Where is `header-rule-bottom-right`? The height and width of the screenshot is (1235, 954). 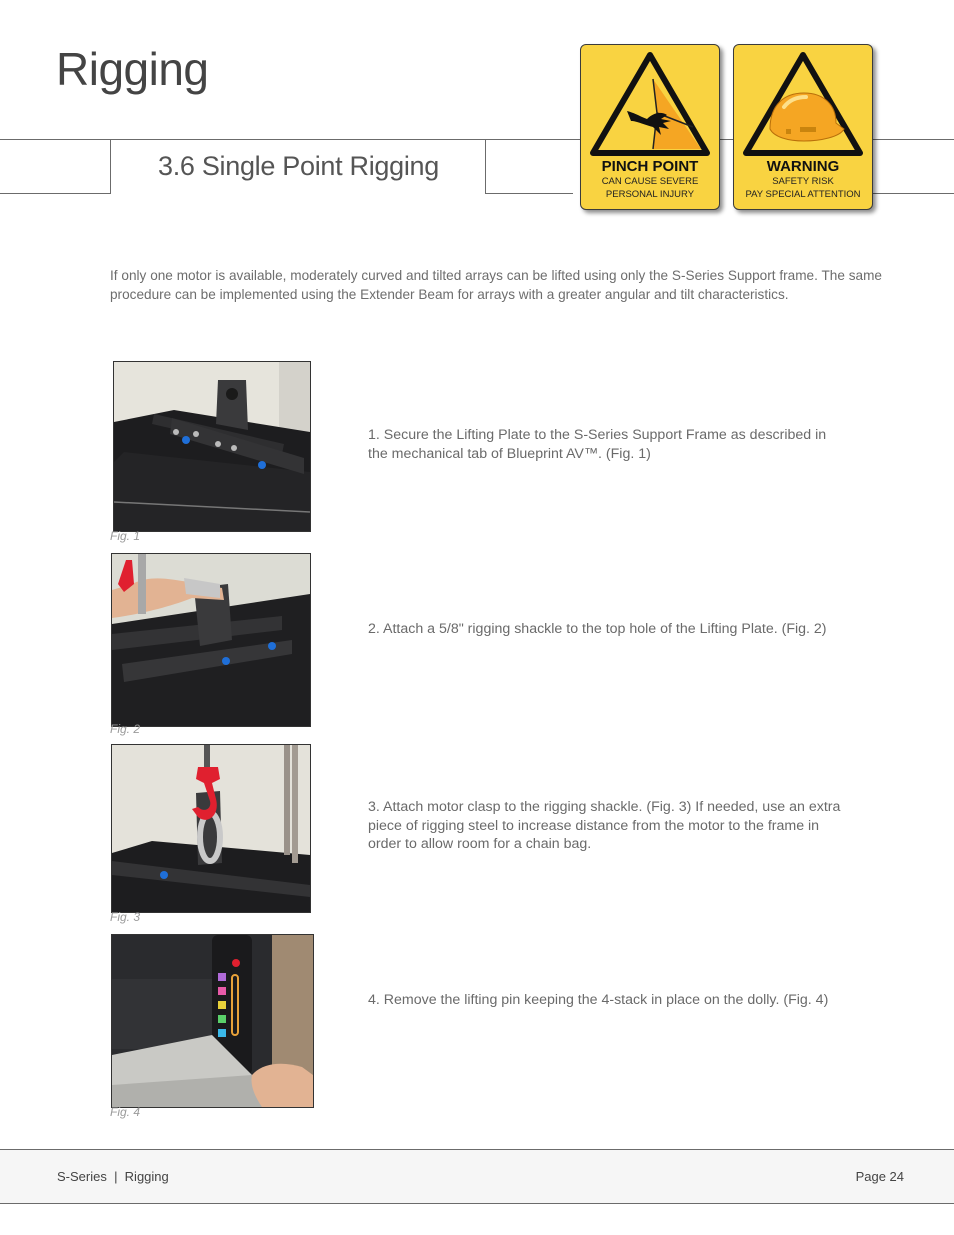 header-rule-bottom-right is located at coordinates (529, 193).